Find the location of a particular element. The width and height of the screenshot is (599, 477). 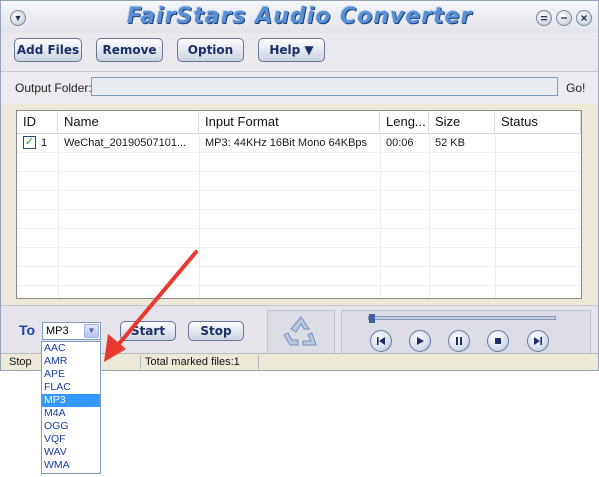

annotation-arrow is located at coordinates (151, 306).